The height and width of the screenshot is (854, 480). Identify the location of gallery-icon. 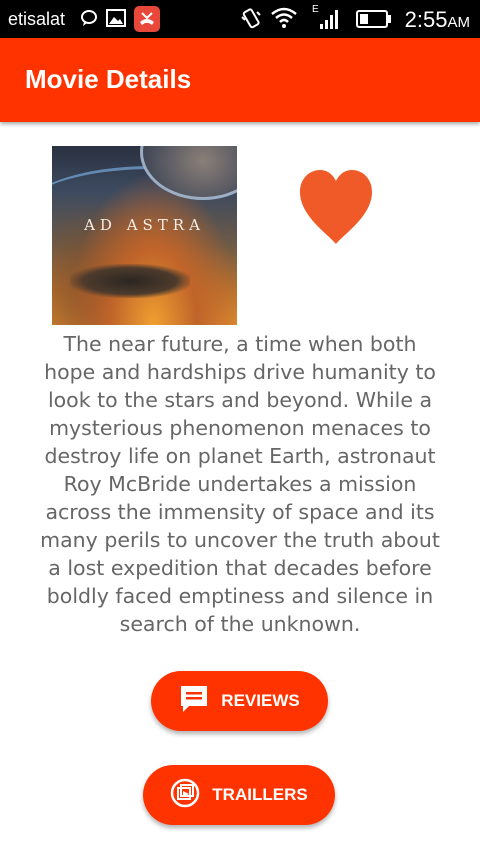
(116, 20).